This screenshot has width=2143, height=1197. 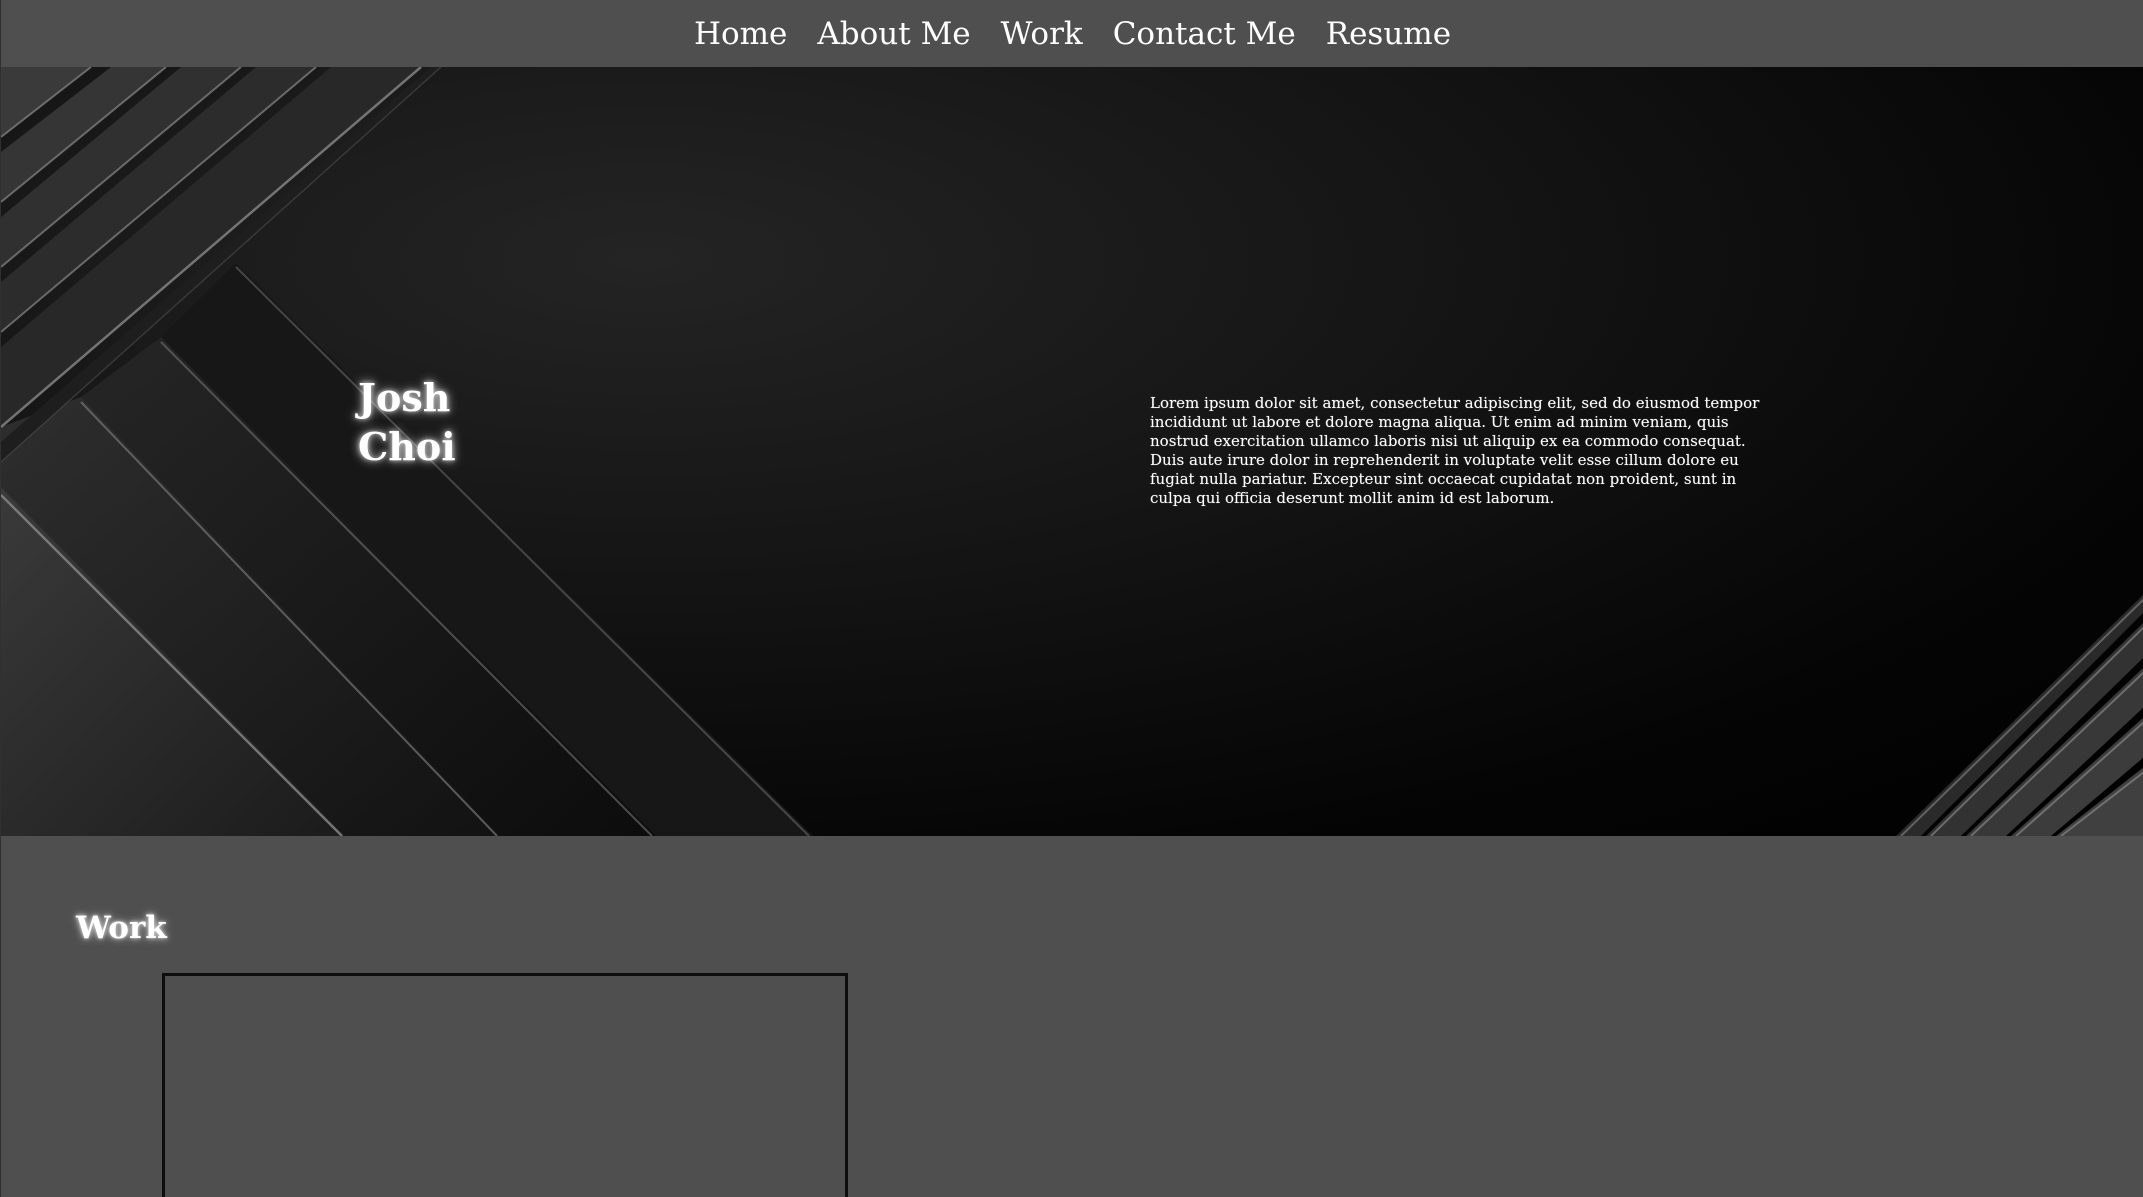 What do you see at coordinates (1042, 34) in the screenshot?
I see `nav-work-link: Work` at bounding box center [1042, 34].